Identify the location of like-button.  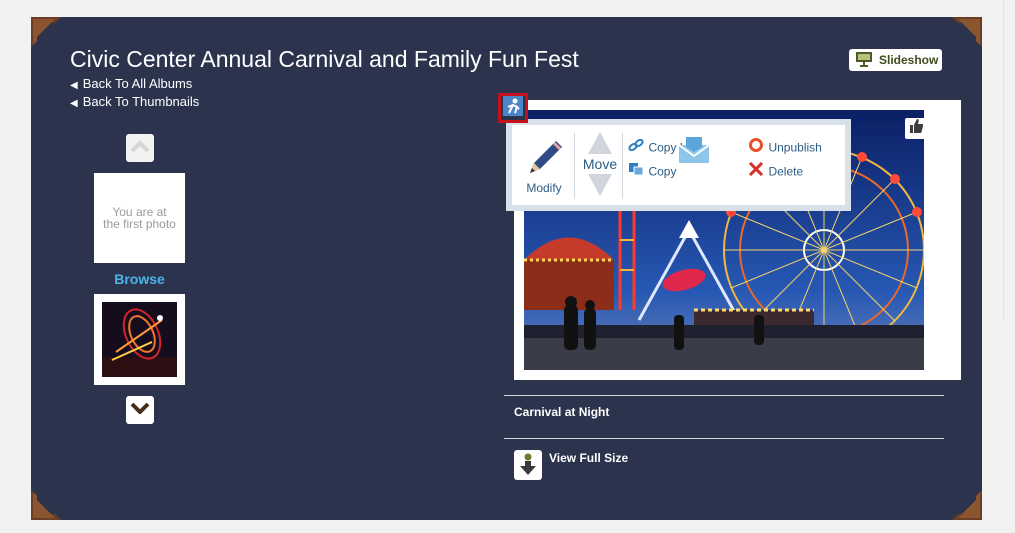
(915, 128).